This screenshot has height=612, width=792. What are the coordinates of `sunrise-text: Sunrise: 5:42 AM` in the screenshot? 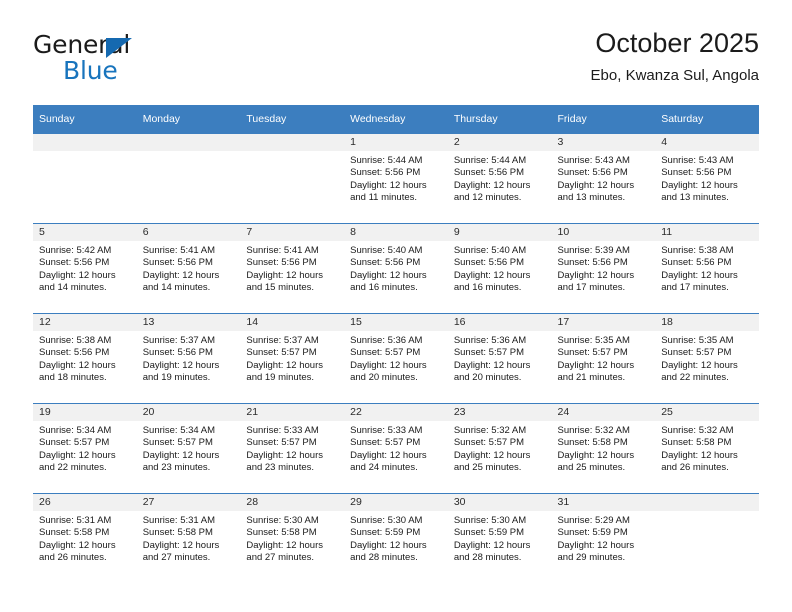 It's located at (75, 250).